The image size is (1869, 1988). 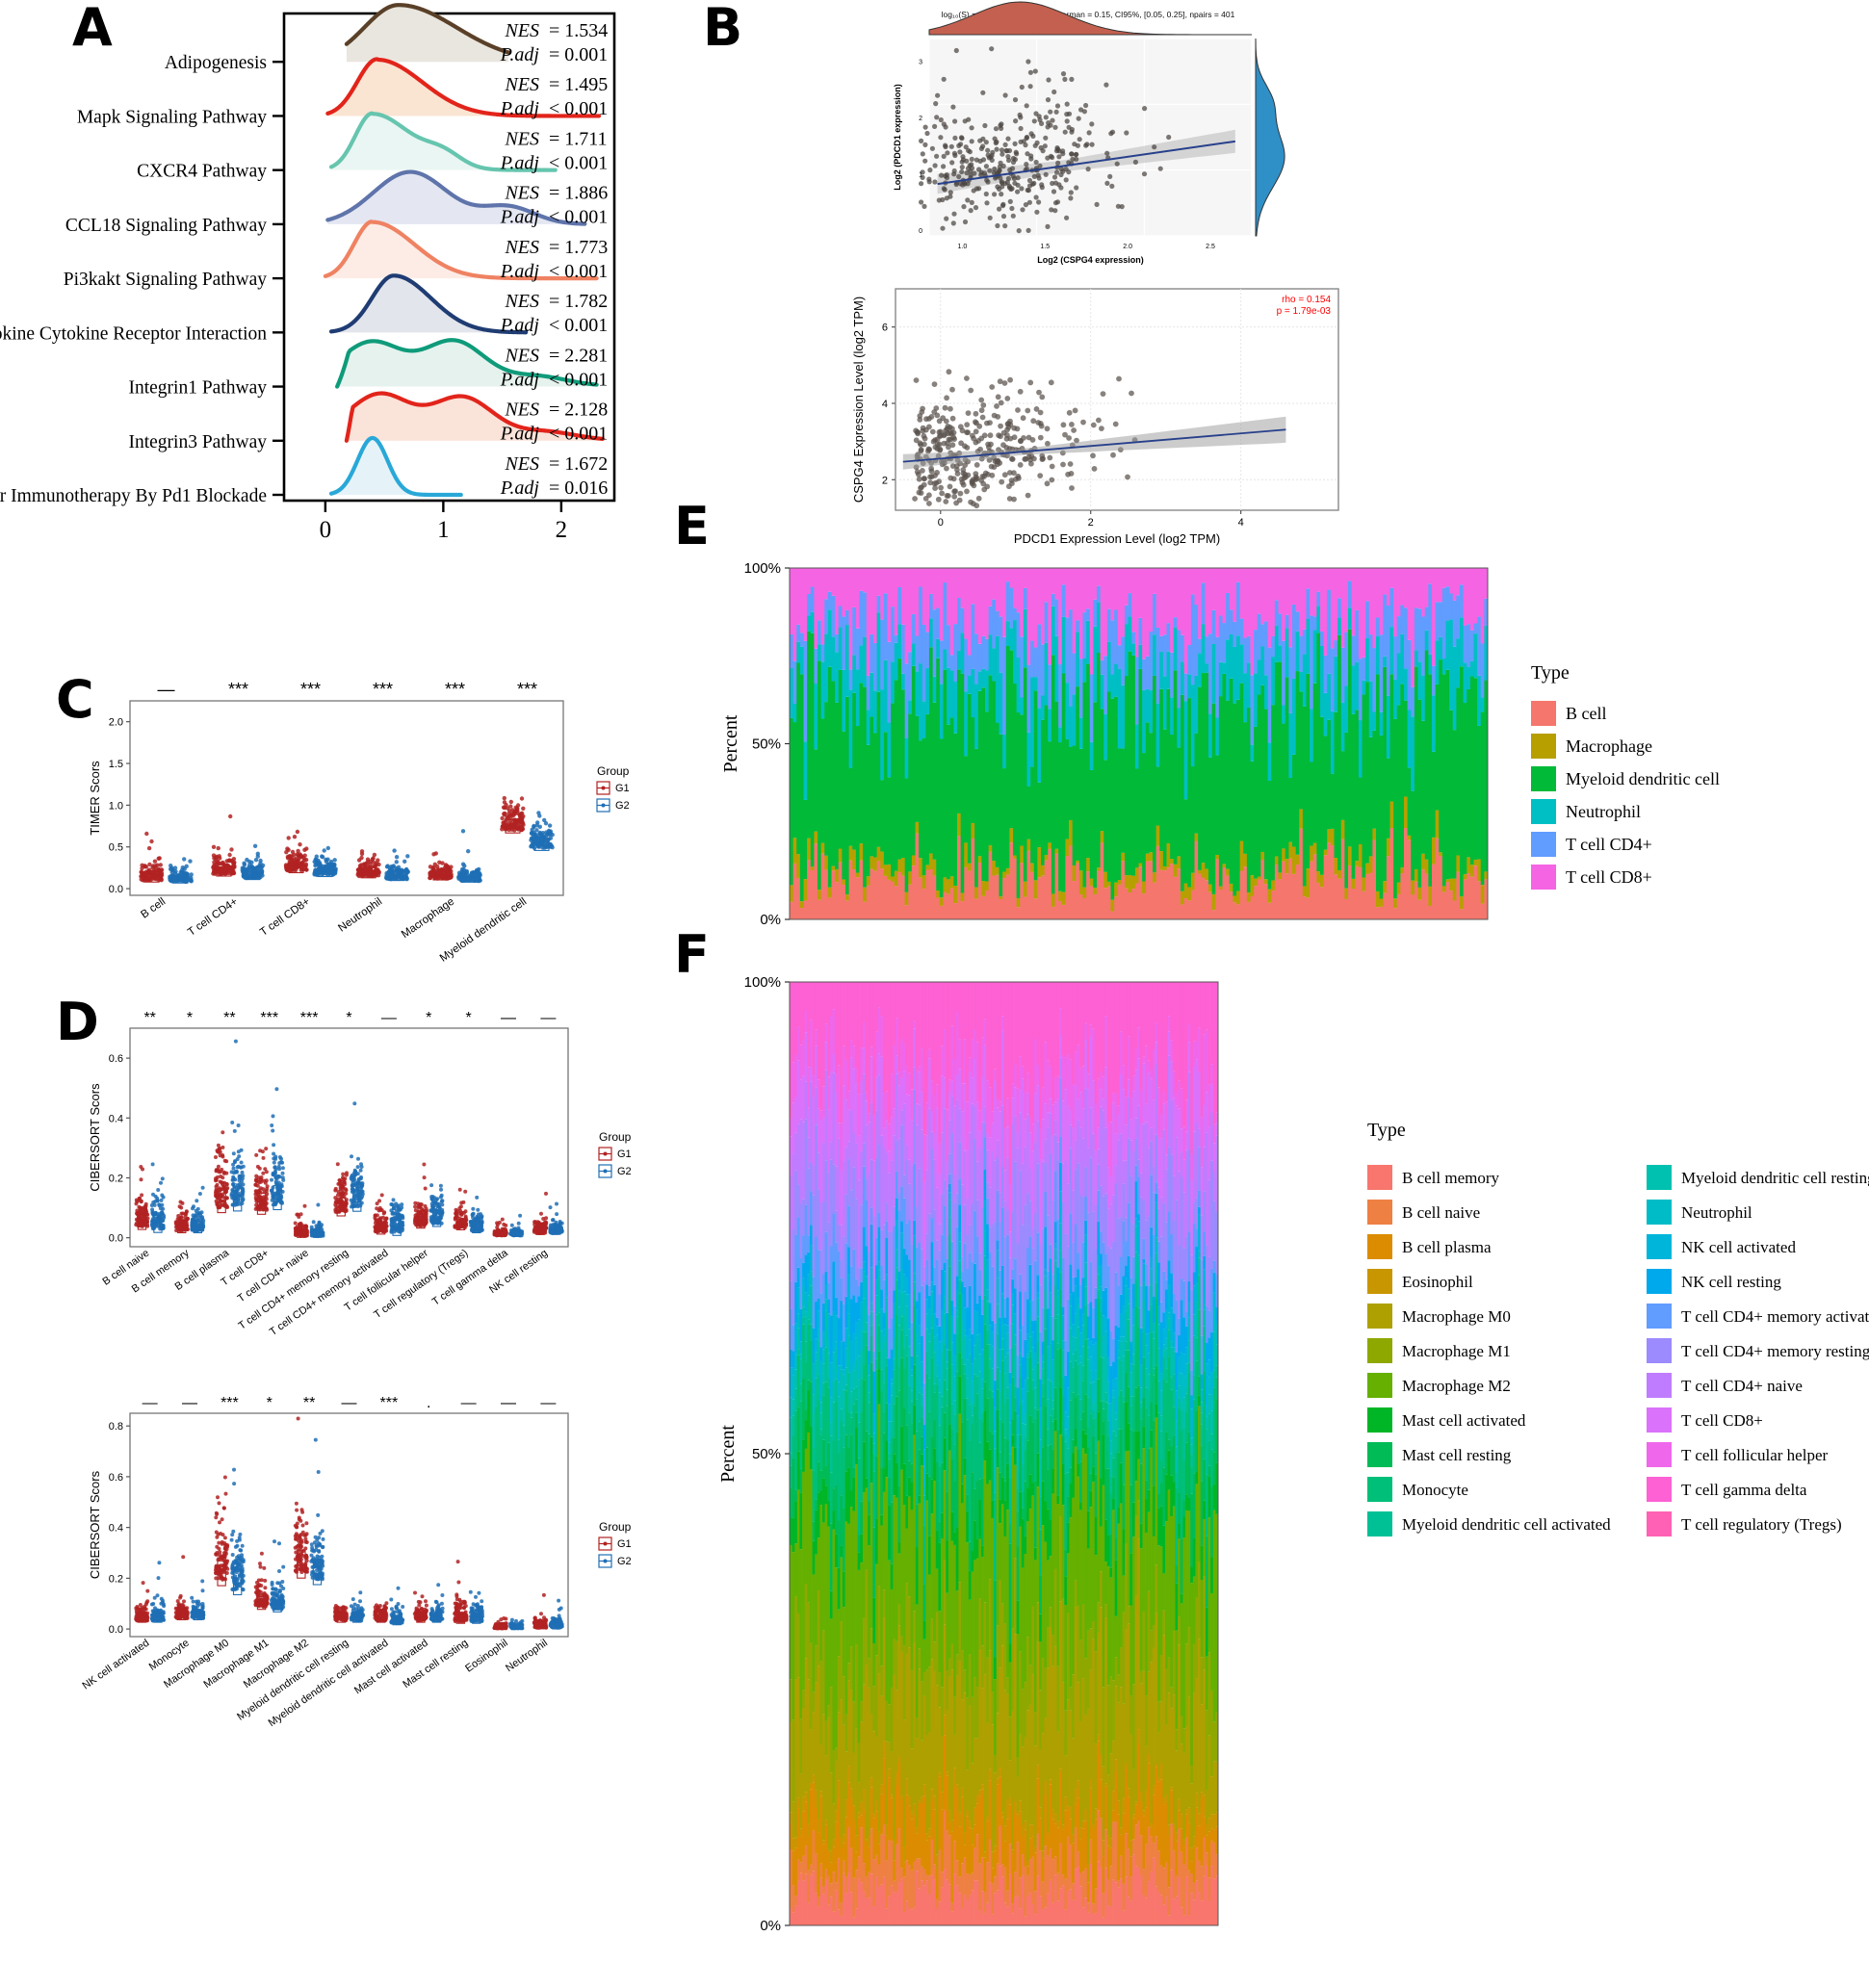 I want to click on pathway-label: Integrin3 Pathway, so click(x=197, y=442).